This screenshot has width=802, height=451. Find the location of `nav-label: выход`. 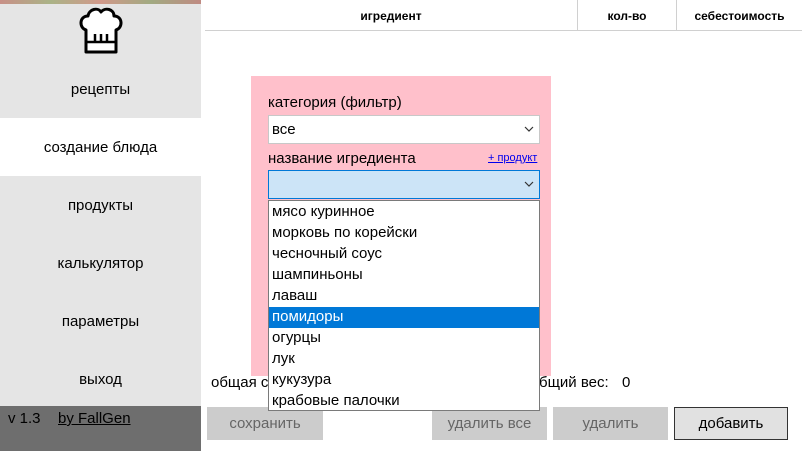

nav-label: выход is located at coordinates (100, 379).